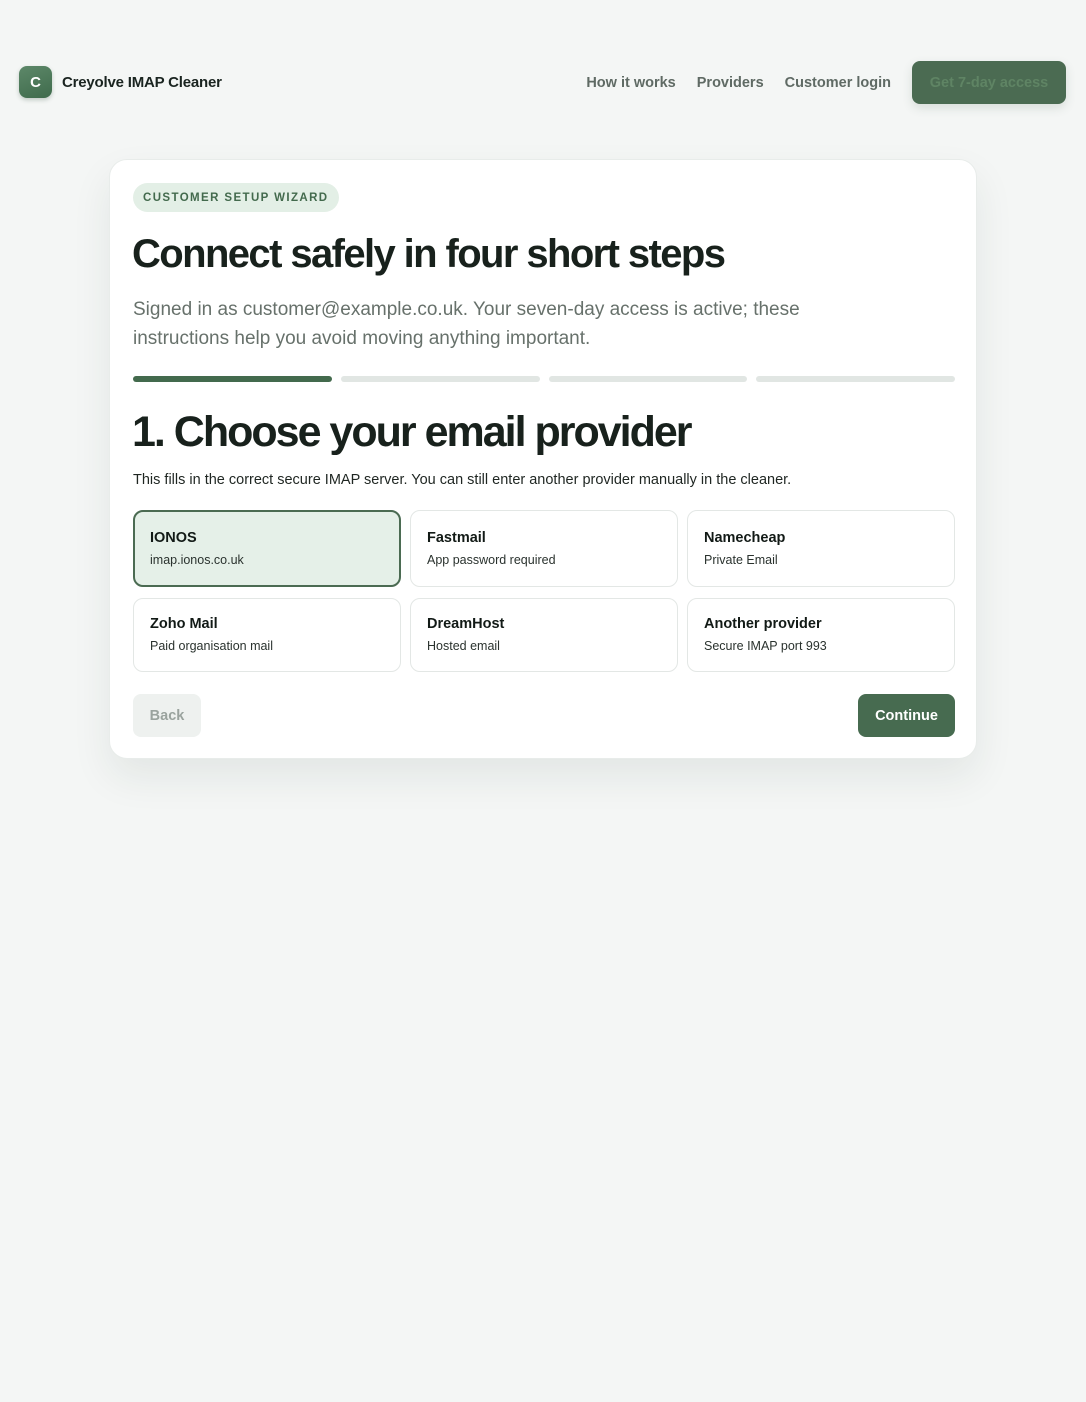 The height and width of the screenshot is (1402, 1086). Describe the element at coordinates (463, 646) in the screenshot. I see `provider-detail: Hosted email` at that location.